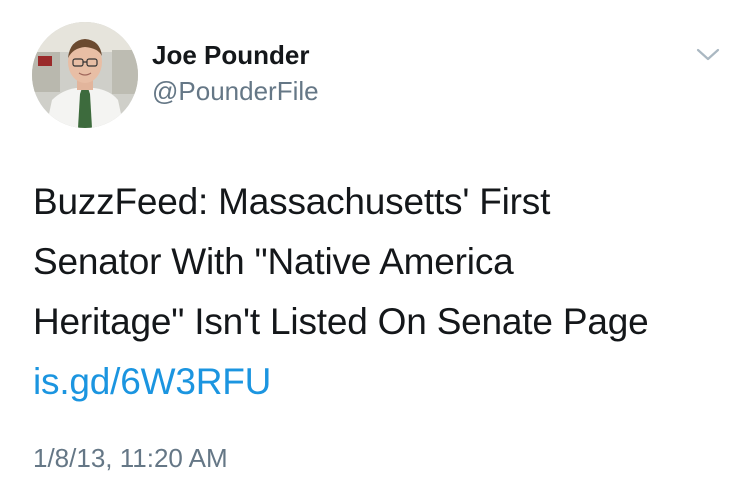 Image resolution: width=750 pixels, height=499 pixels. What do you see at coordinates (130, 458) in the screenshot?
I see `tweet-timestamp: 1/8/13, 11:20 AM` at bounding box center [130, 458].